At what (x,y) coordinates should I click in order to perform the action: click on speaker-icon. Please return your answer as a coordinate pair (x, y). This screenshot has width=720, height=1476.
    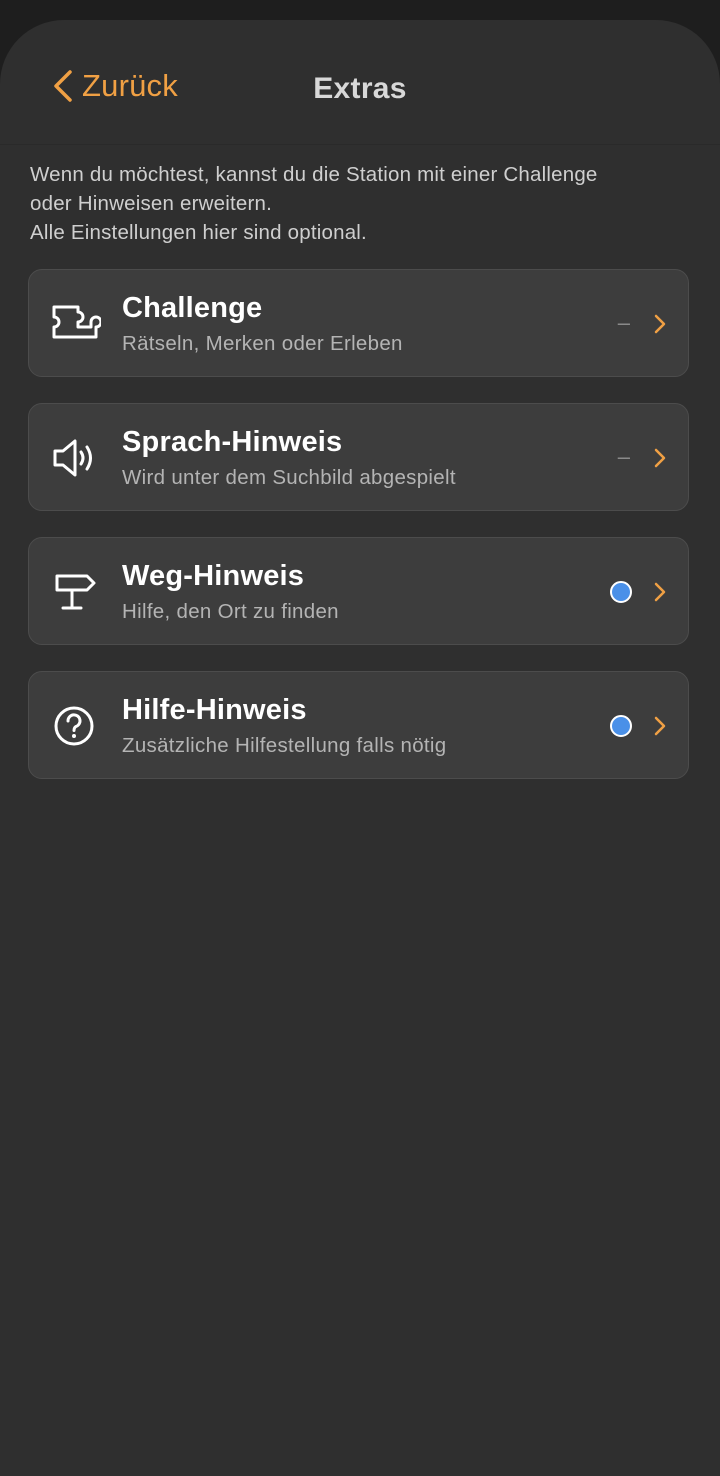
    Looking at the image, I should click on (76, 458).